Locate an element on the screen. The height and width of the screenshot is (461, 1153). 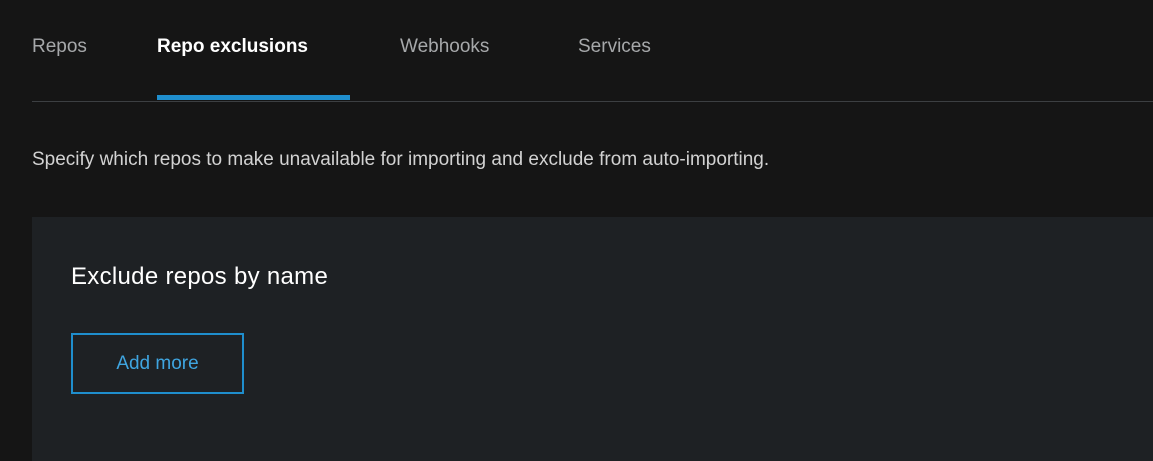
add-more-button: Add more is located at coordinates (157, 363).